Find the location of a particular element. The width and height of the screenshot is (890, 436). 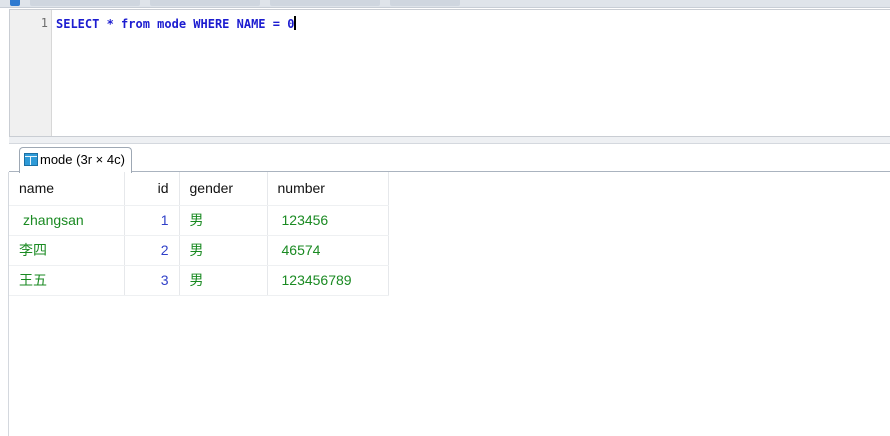

result-tab-bar: mode (3r × 4c) is located at coordinates (449, 158).